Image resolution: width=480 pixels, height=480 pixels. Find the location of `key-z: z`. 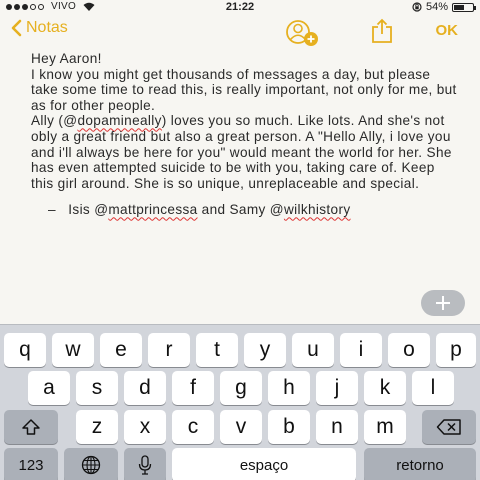

key-z: z is located at coordinates (97, 427).